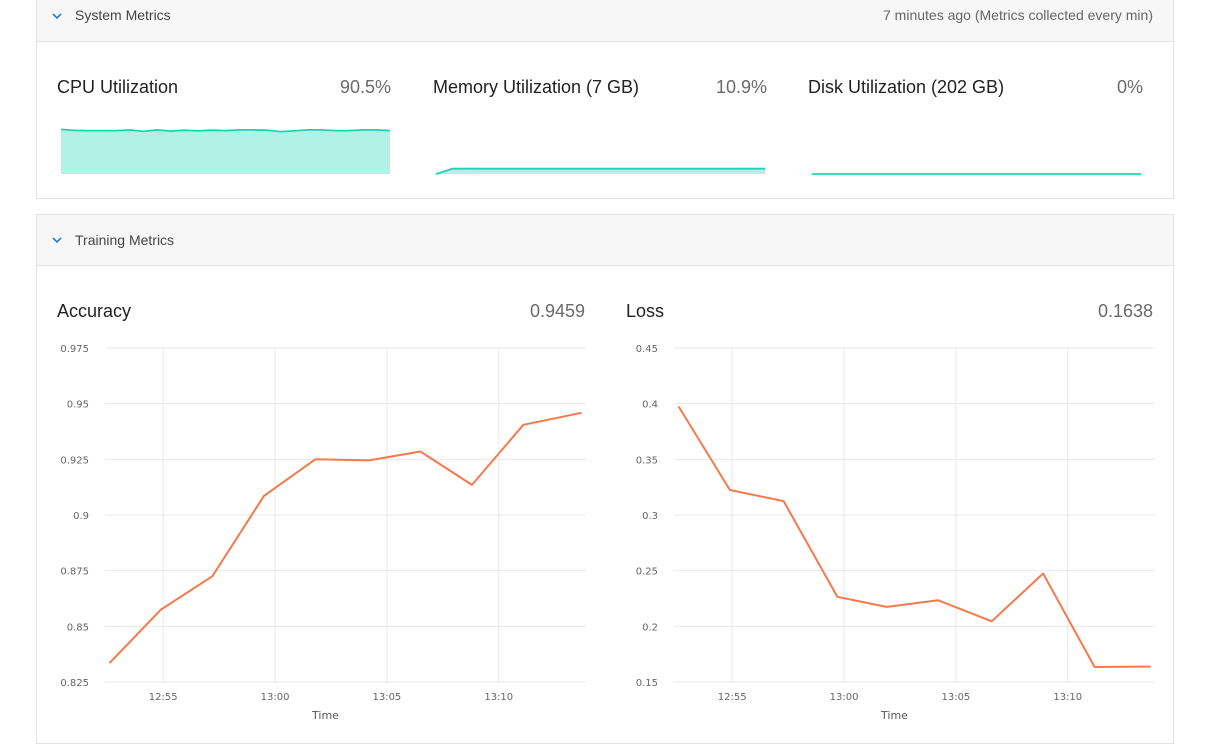 The width and height of the screenshot is (1228, 744). I want to click on y-tick-label: 0.95, so click(78, 405).